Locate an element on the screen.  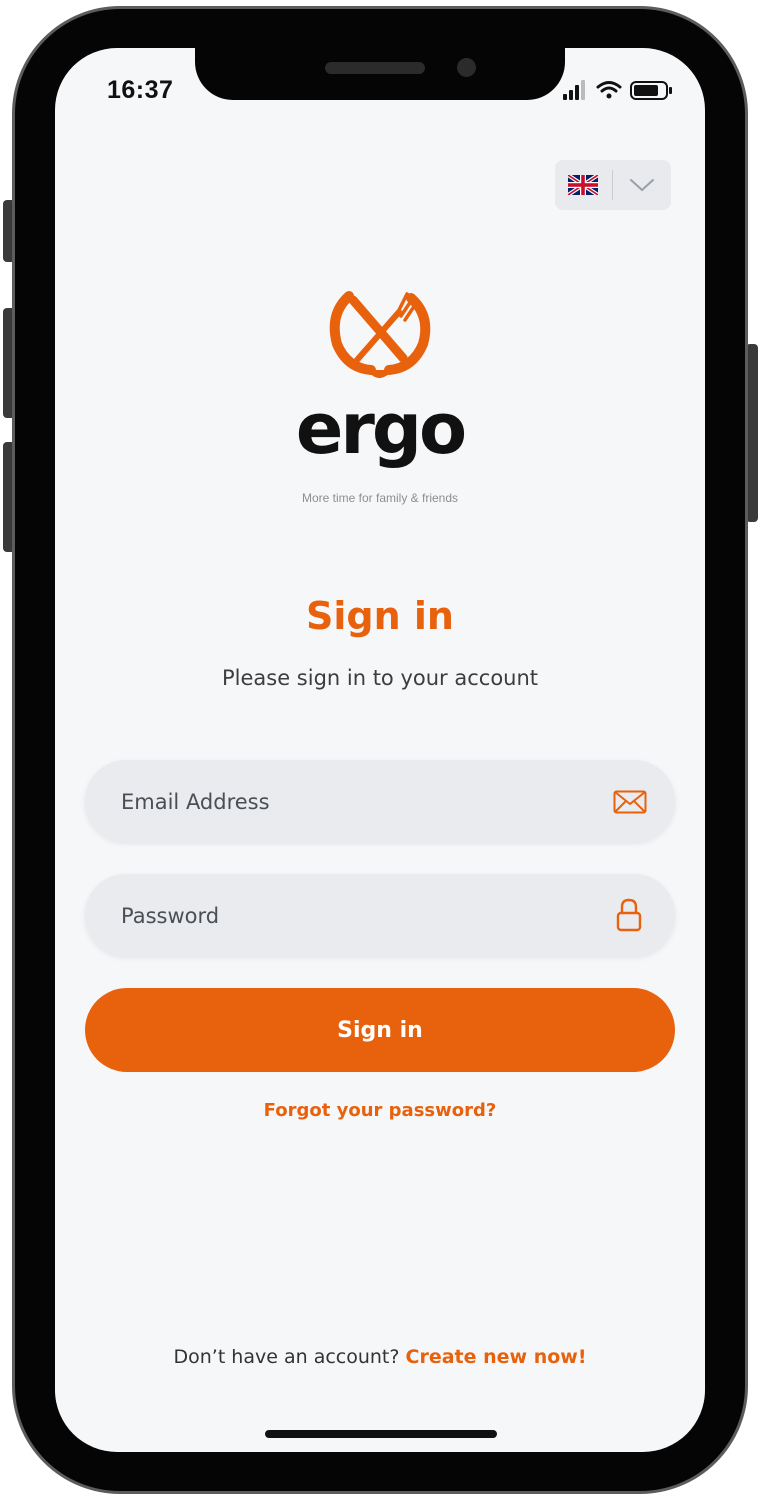
lock-icon is located at coordinates (629, 915).